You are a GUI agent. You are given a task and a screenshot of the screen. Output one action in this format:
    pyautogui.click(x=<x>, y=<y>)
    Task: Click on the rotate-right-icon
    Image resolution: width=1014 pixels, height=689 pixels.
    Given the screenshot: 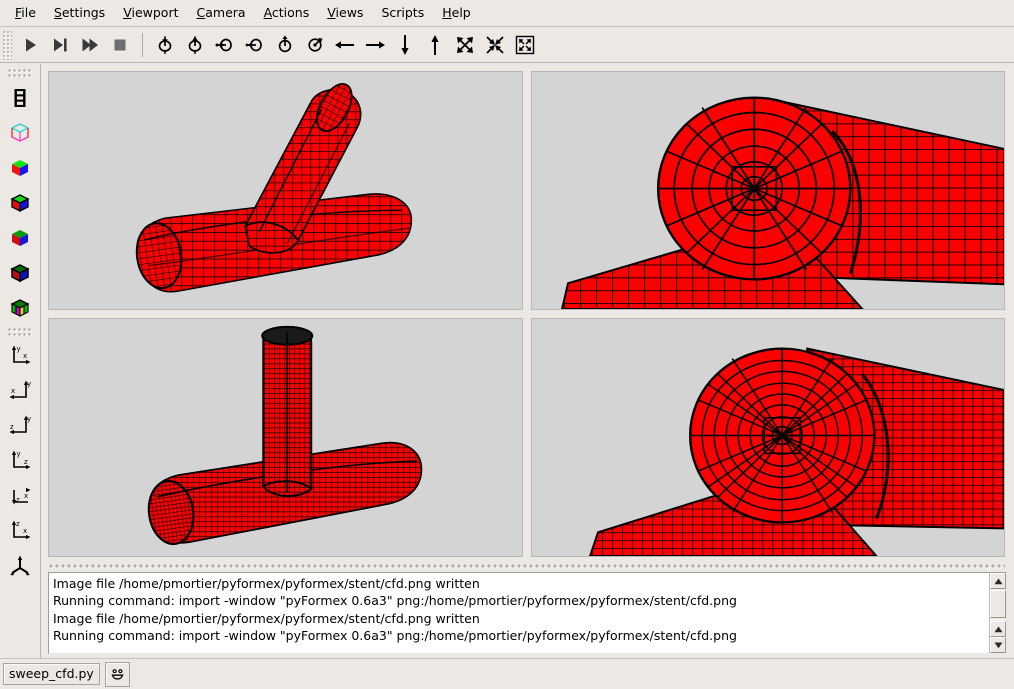 What is the action you would take?
    pyautogui.click(x=225, y=45)
    